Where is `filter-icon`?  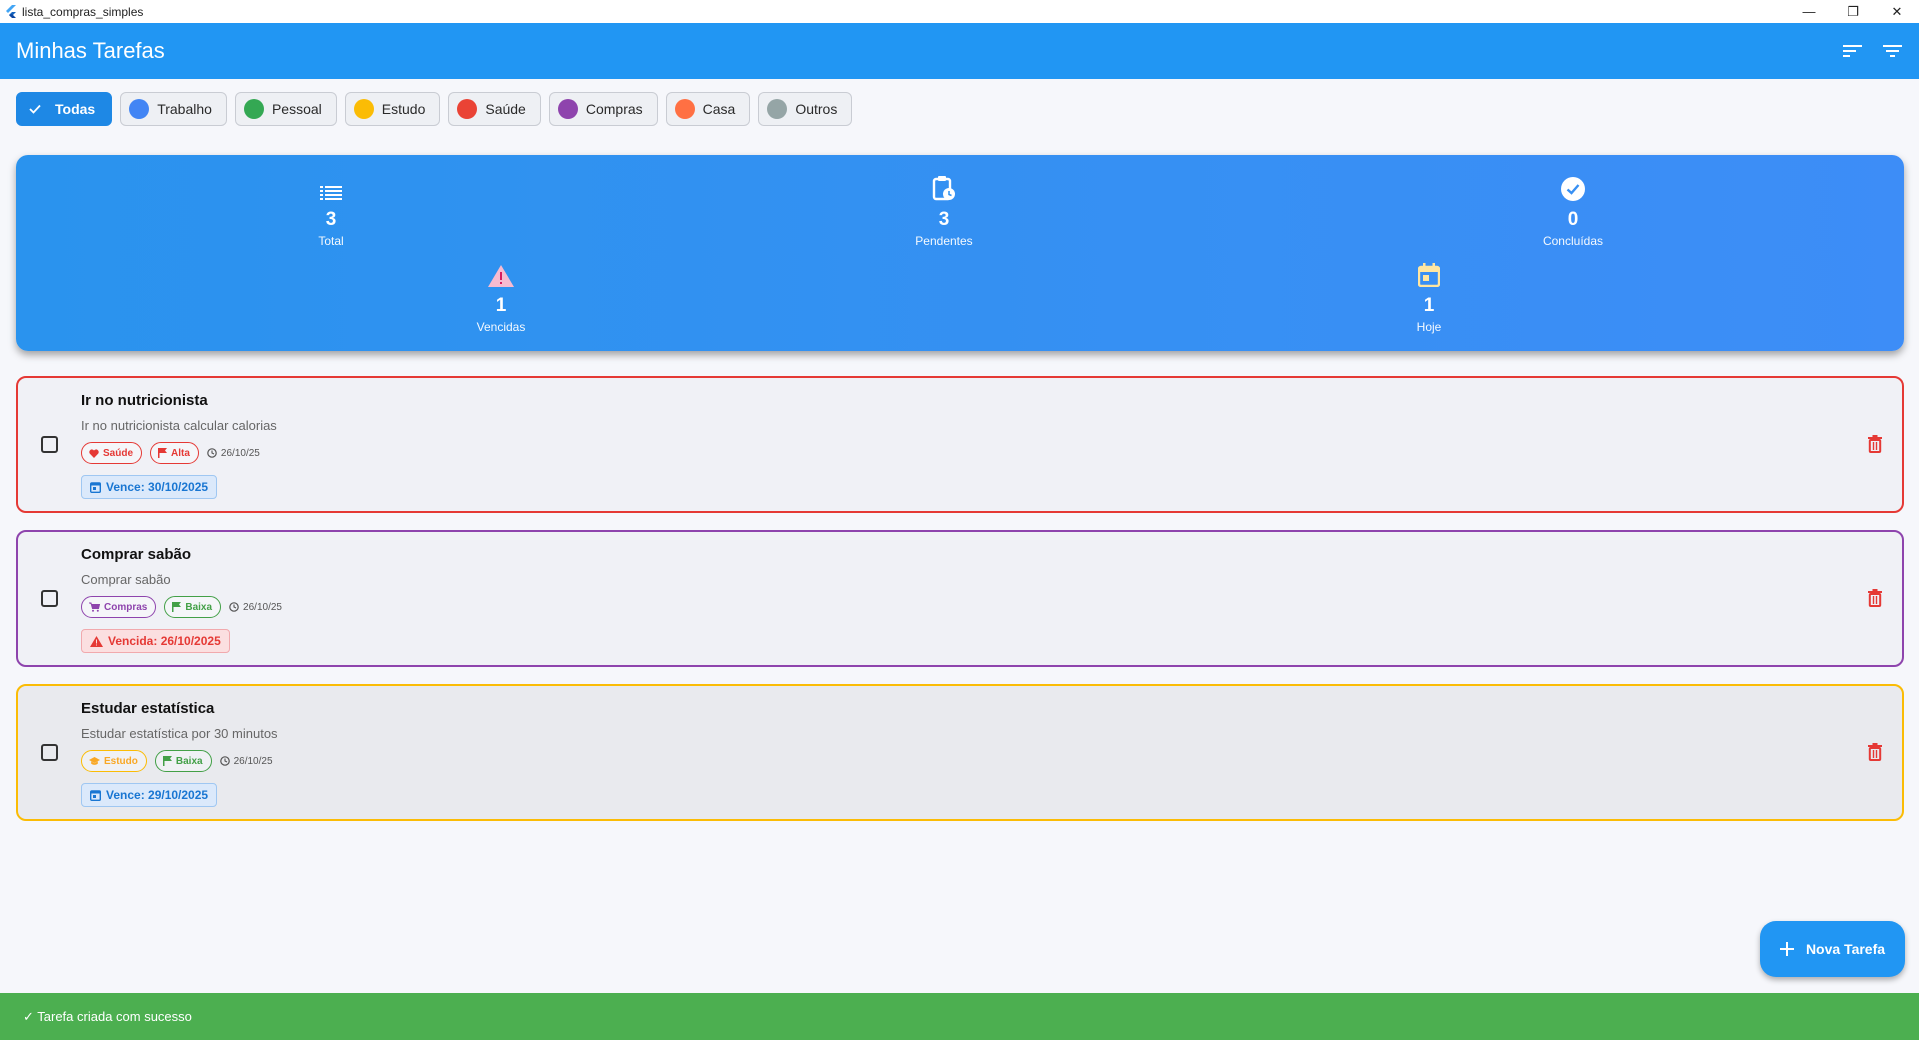 filter-icon is located at coordinates (1892, 51).